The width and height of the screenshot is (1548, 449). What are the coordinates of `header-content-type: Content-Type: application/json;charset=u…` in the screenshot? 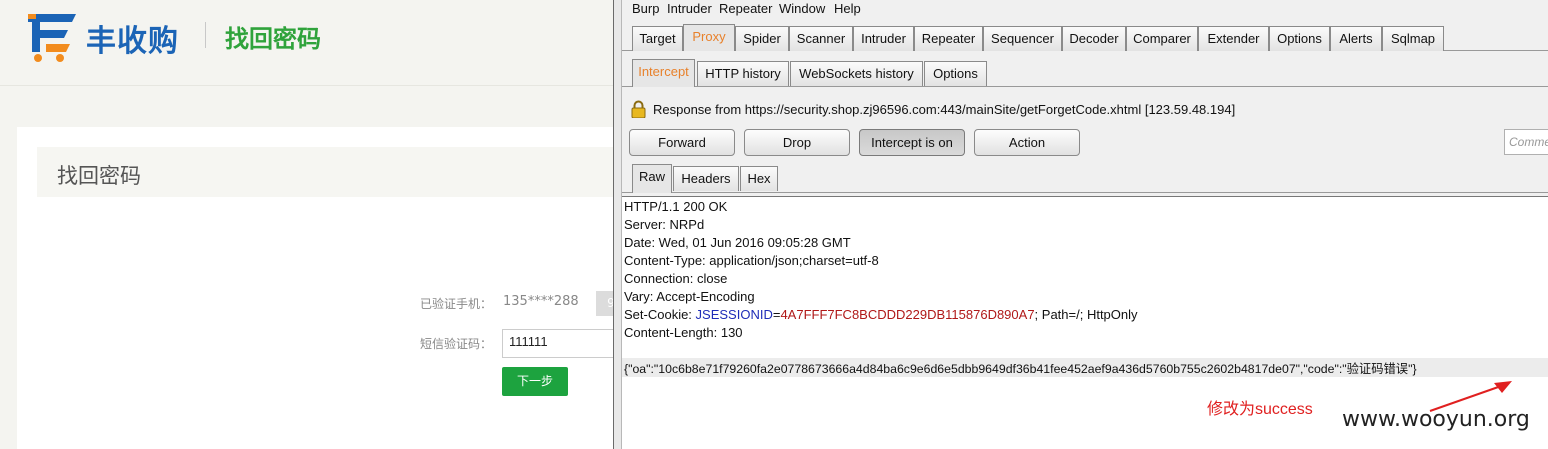 It's located at (751, 260).